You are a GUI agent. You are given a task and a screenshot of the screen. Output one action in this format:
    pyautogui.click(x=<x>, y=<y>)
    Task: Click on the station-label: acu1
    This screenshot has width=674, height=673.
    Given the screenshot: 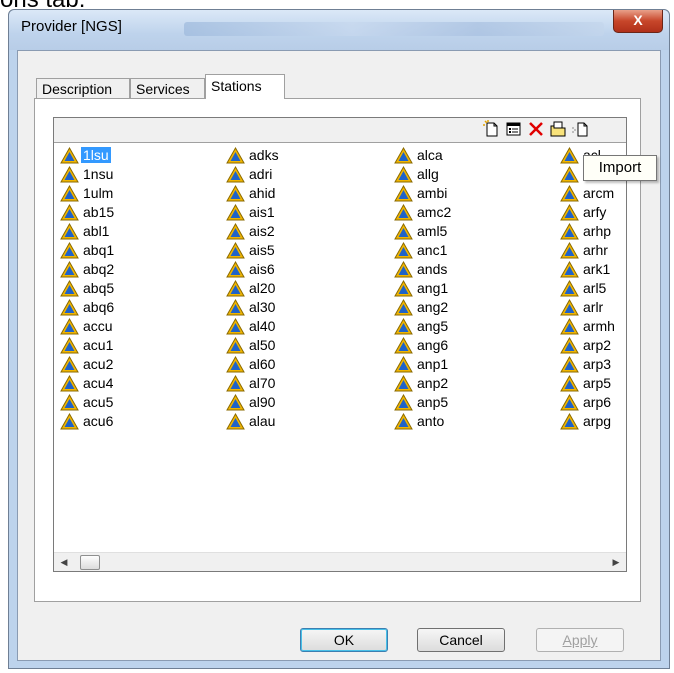 What is the action you would take?
    pyautogui.click(x=98, y=345)
    